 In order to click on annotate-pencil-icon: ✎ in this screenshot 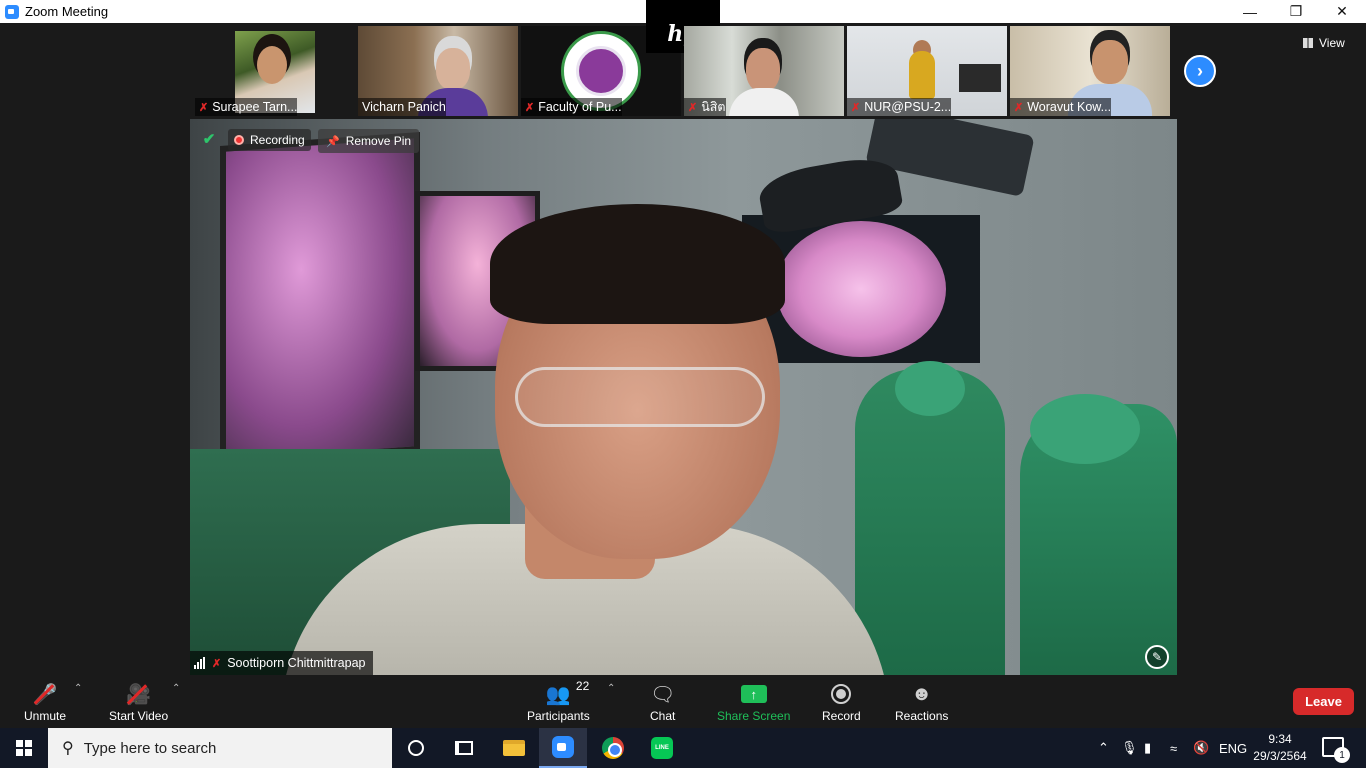, I will do `click(1157, 657)`.